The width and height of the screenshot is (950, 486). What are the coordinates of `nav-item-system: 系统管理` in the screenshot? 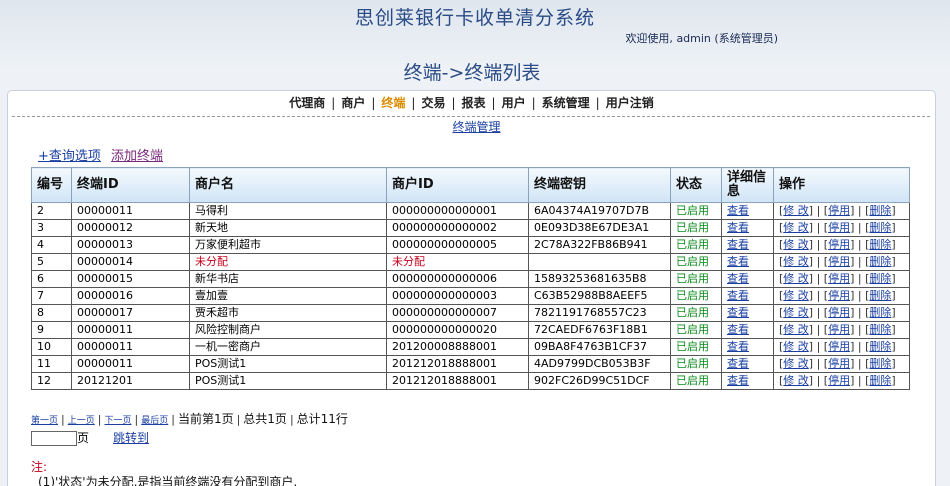 It's located at (566, 103).